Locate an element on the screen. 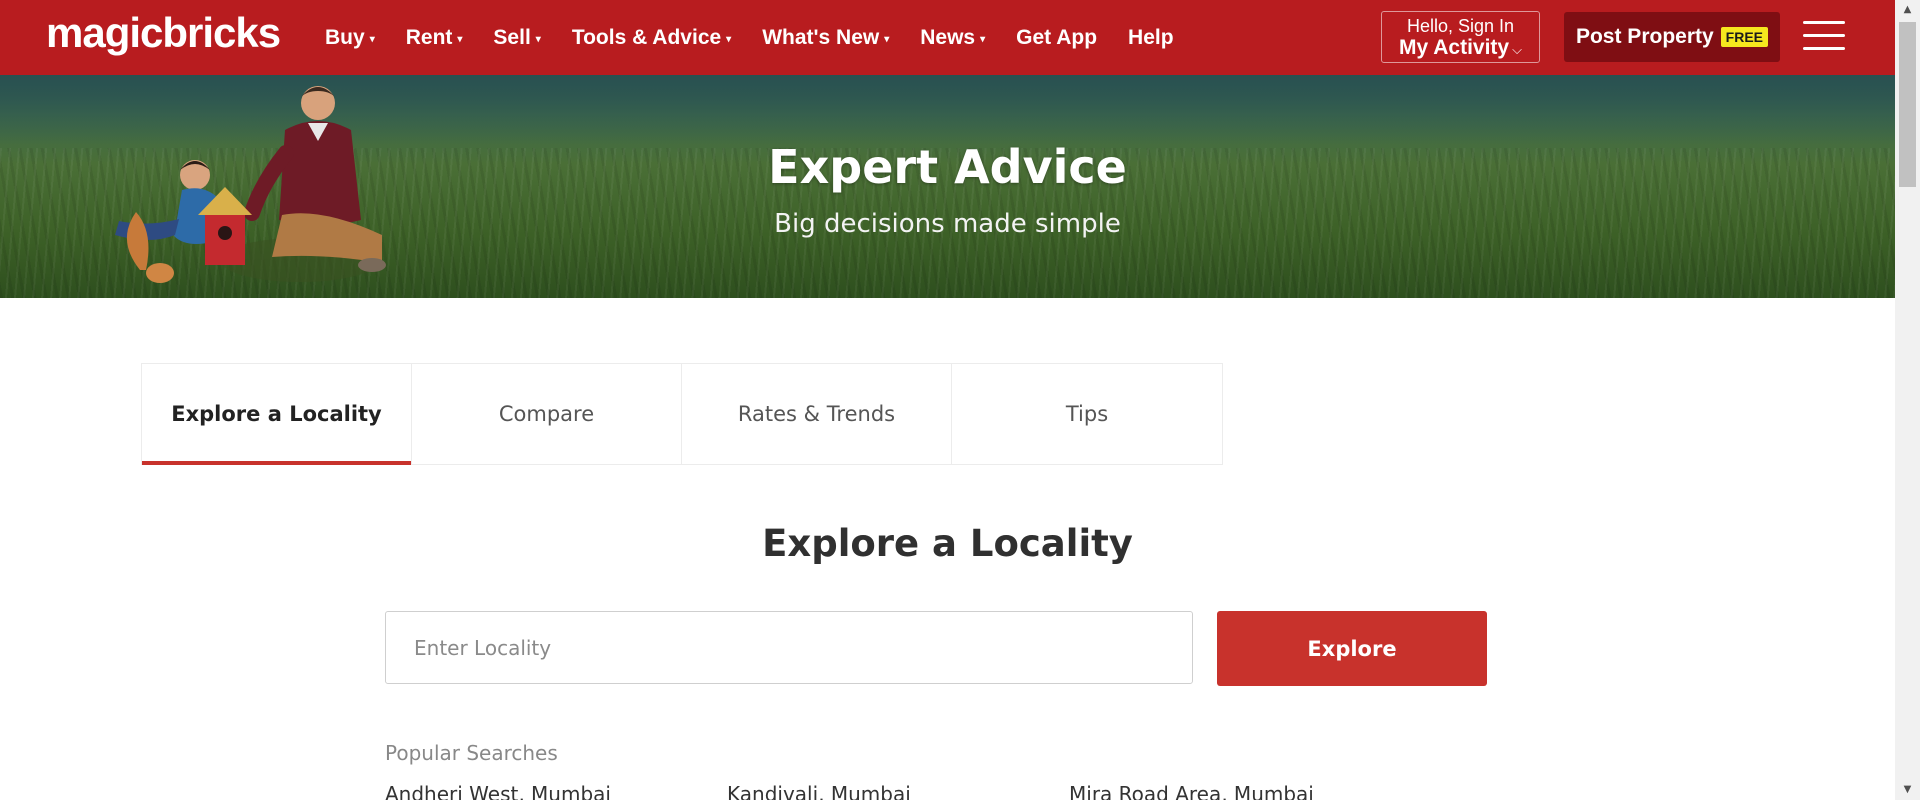 Image resolution: width=1920 pixels, height=800 pixels. popular-searches-label: Popular Searches is located at coordinates (471, 753).